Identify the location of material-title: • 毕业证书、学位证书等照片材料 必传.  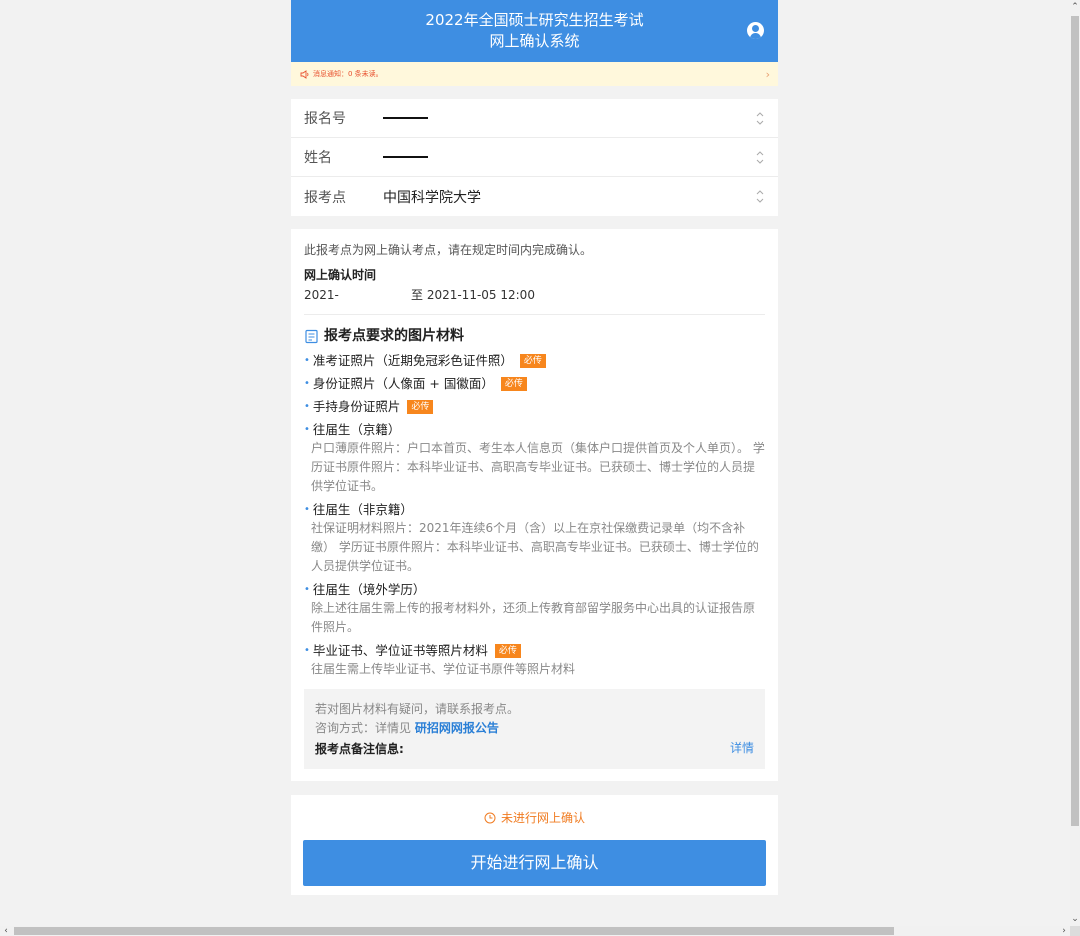
(534, 650).